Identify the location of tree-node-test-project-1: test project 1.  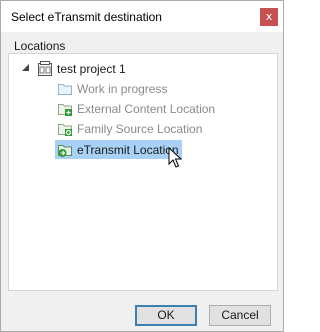
(81, 69).